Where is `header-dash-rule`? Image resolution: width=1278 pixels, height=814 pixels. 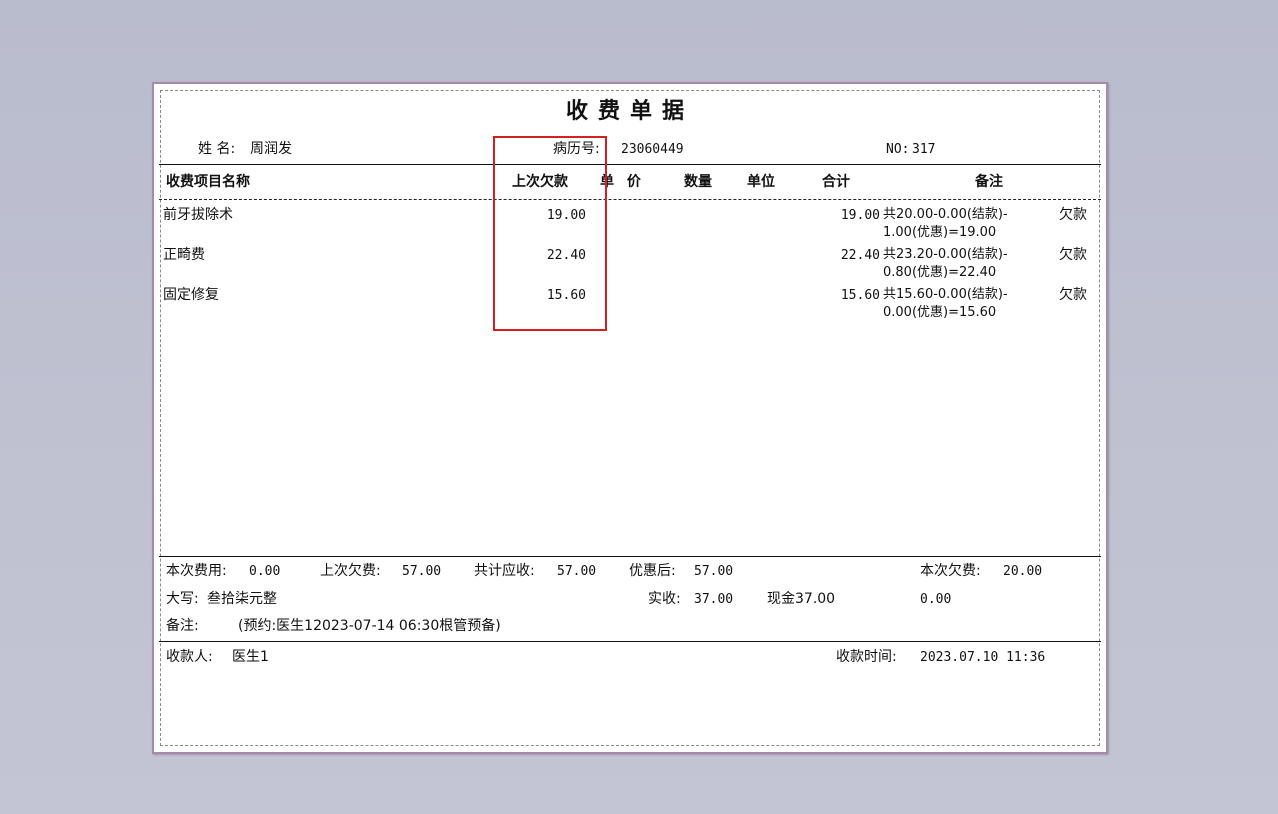
header-dash-rule is located at coordinates (630, 199).